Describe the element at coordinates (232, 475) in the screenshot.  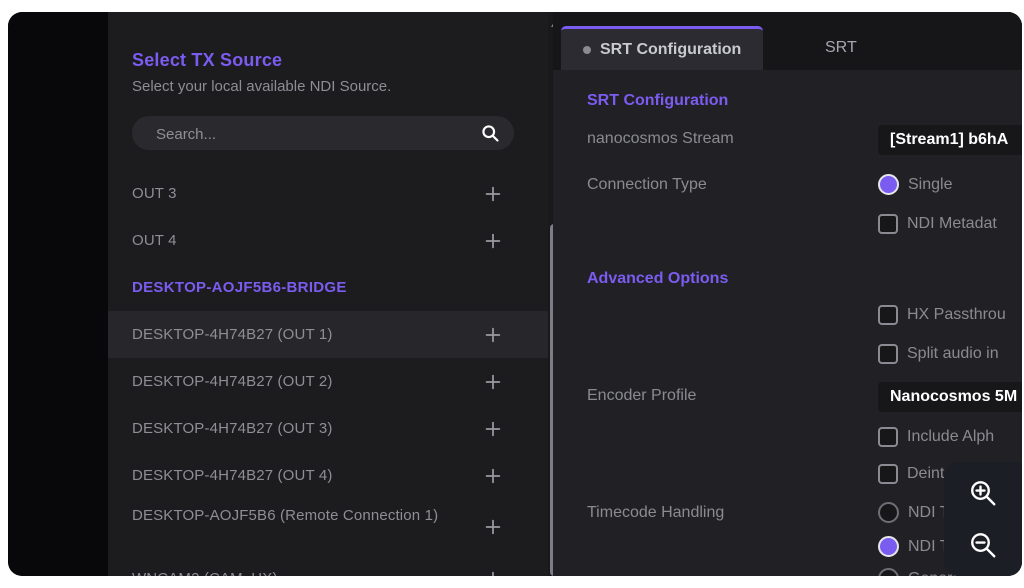
I see `source-item-label: DESKTOP-4H74B27 (OUT 4)` at that location.